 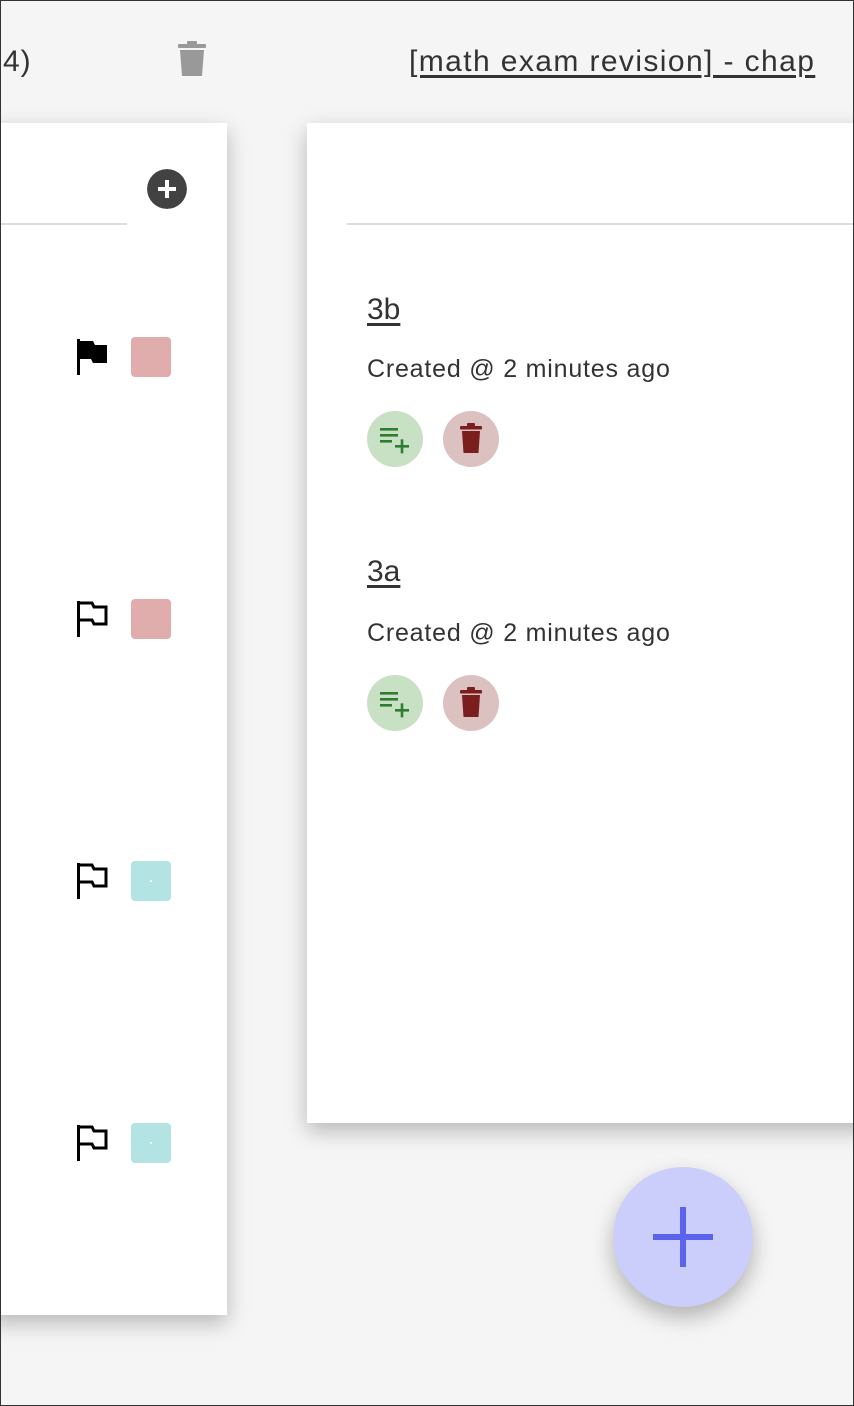 What do you see at coordinates (383, 310) in the screenshot?
I see `note-title: 3b` at bounding box center [383, 310].